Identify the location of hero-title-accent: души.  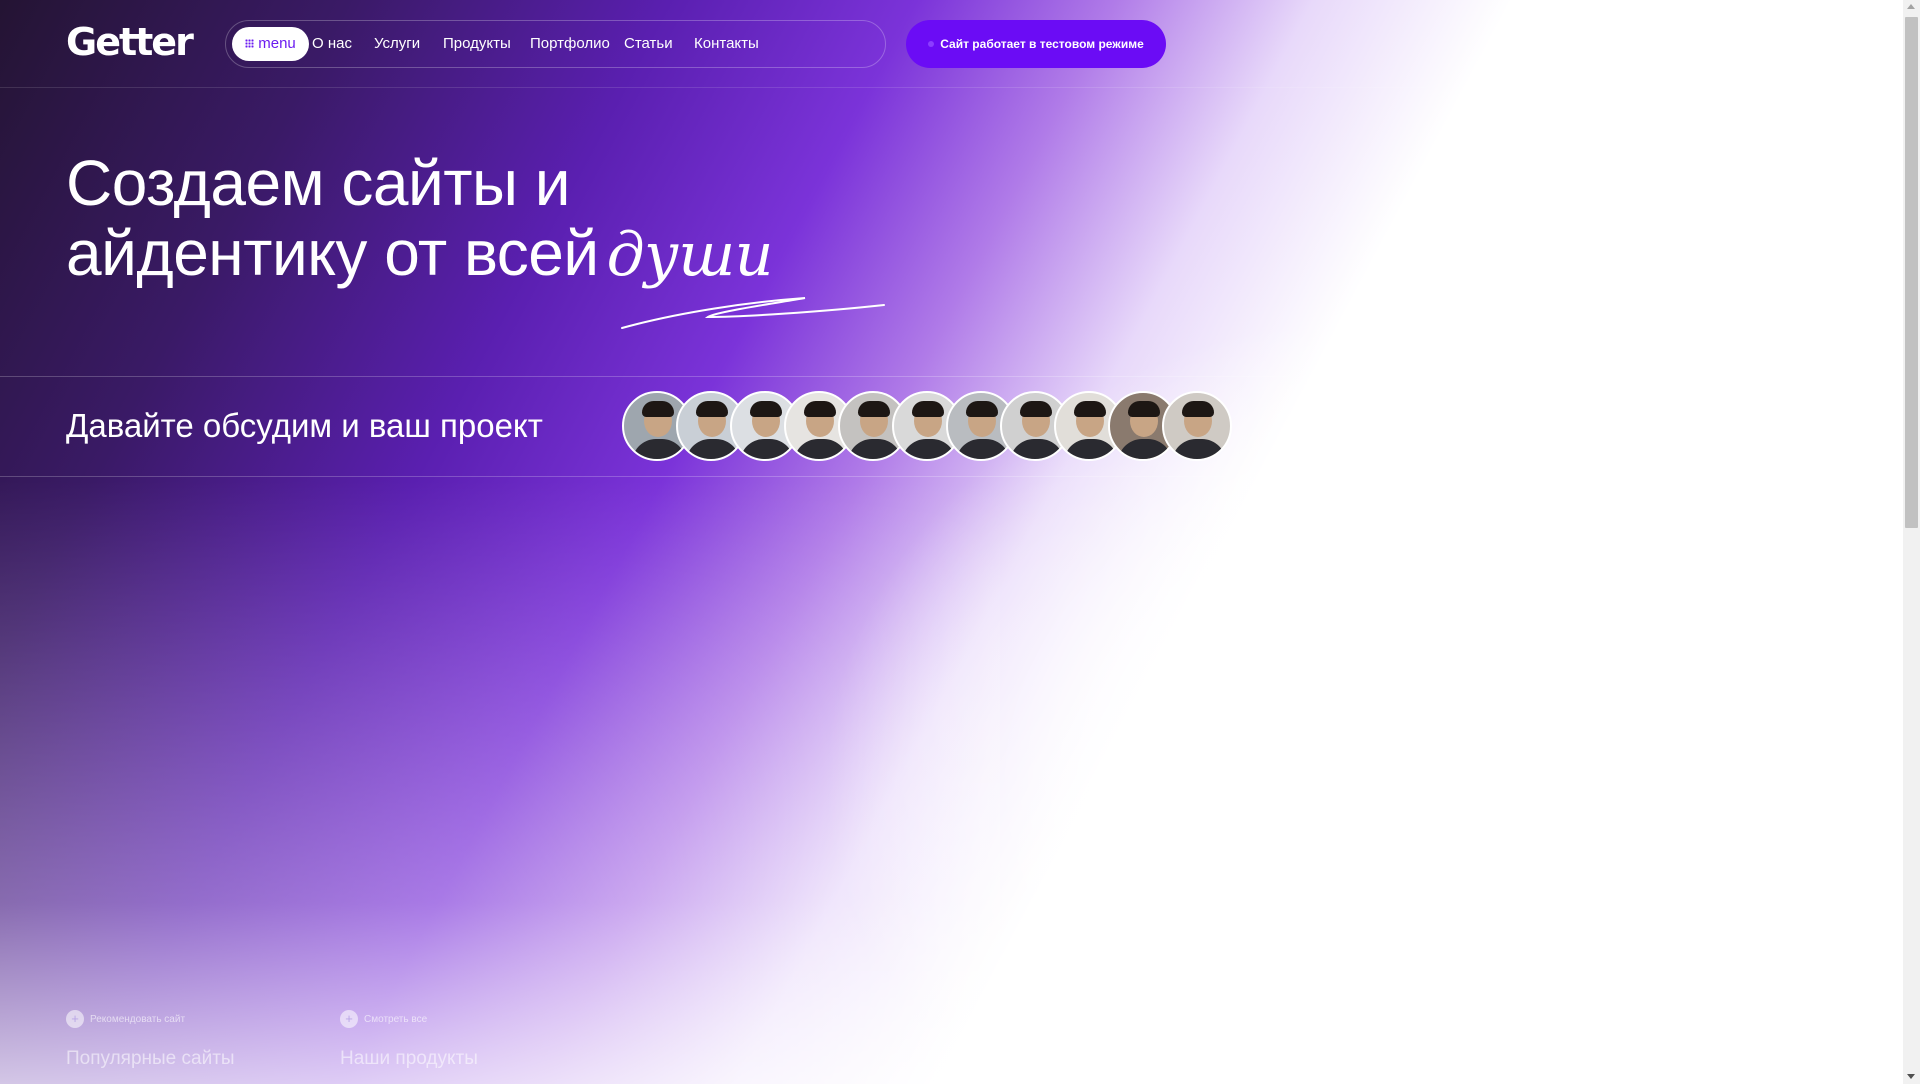
(690, 255).